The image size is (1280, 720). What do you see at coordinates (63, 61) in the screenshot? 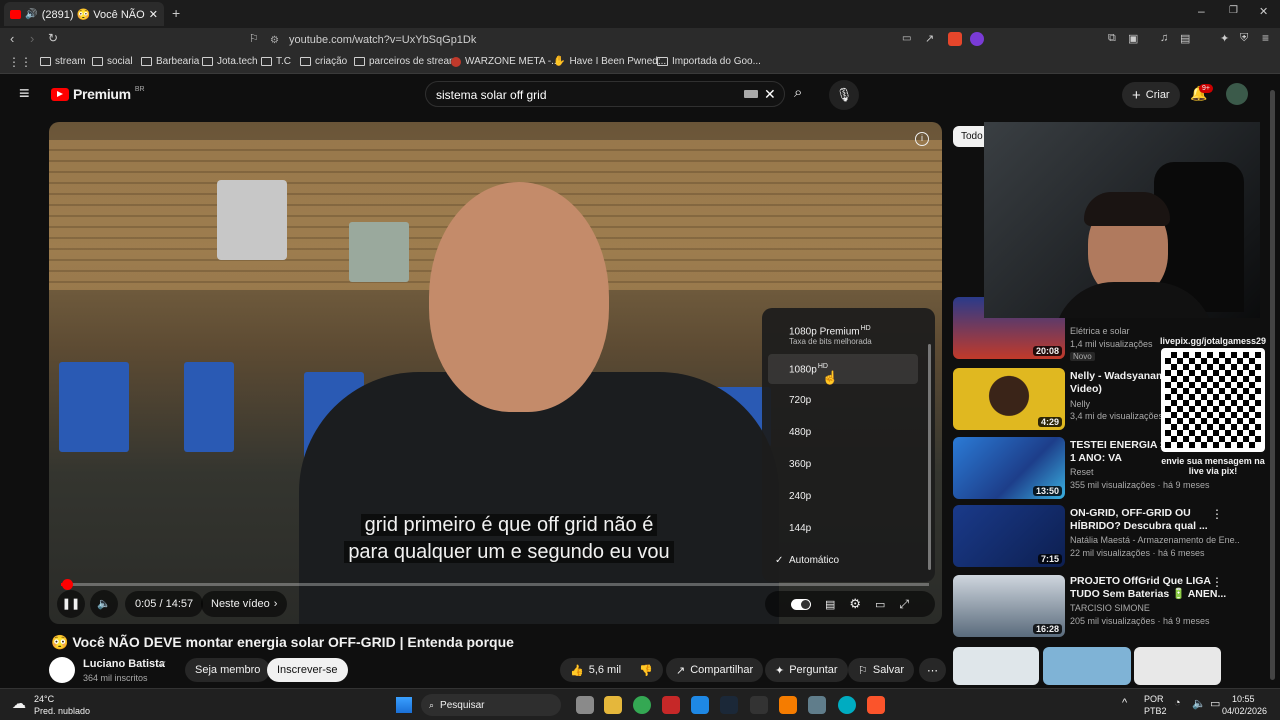
I see `bookmark-stream: stream` at bounding box center [63, 61].